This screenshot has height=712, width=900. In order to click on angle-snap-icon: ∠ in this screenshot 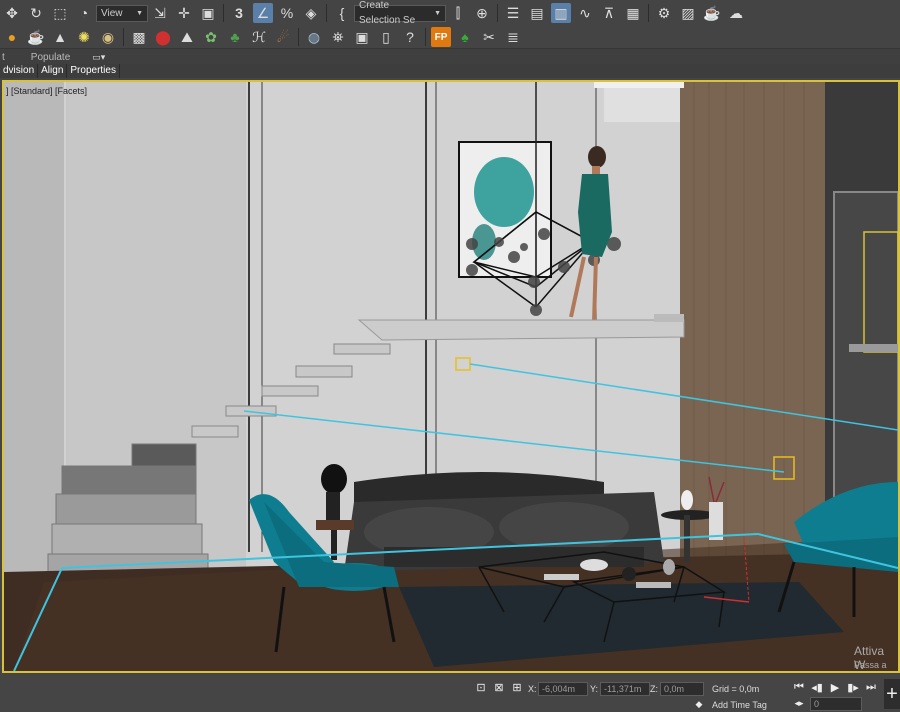, I will do `click(263, 13)`.